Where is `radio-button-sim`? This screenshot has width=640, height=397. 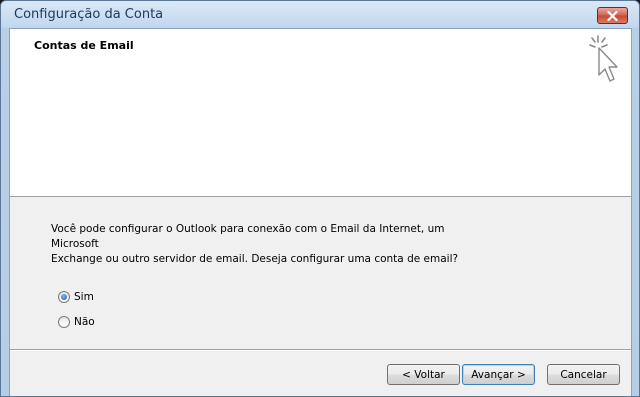 radio-button-sim is located at coordinates (64, 297).